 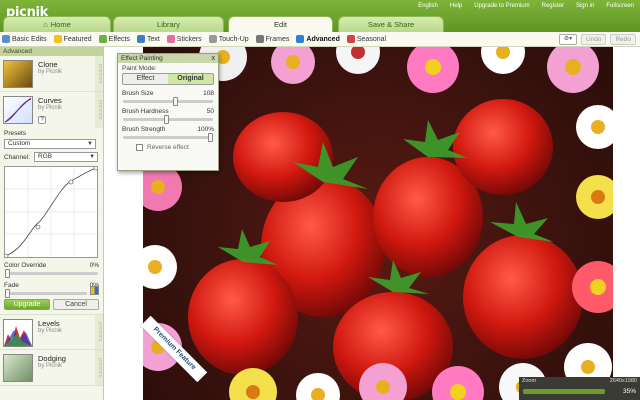 I want to click on close-icon: x, so click(x=214, y=58).